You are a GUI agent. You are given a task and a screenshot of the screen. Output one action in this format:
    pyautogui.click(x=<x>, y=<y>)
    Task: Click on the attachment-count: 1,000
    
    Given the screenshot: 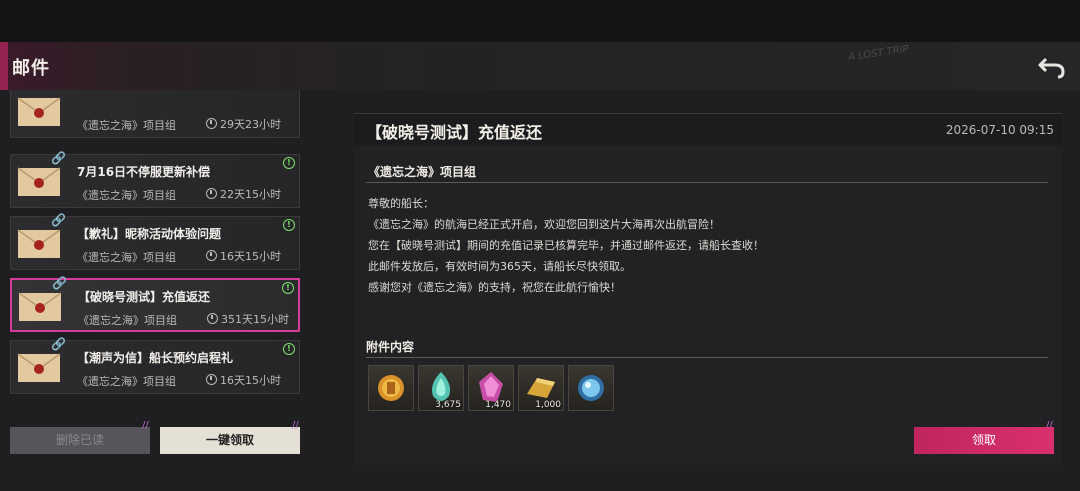 What is the action you would take?
    pyautogui.click(x=548, y=405)
    